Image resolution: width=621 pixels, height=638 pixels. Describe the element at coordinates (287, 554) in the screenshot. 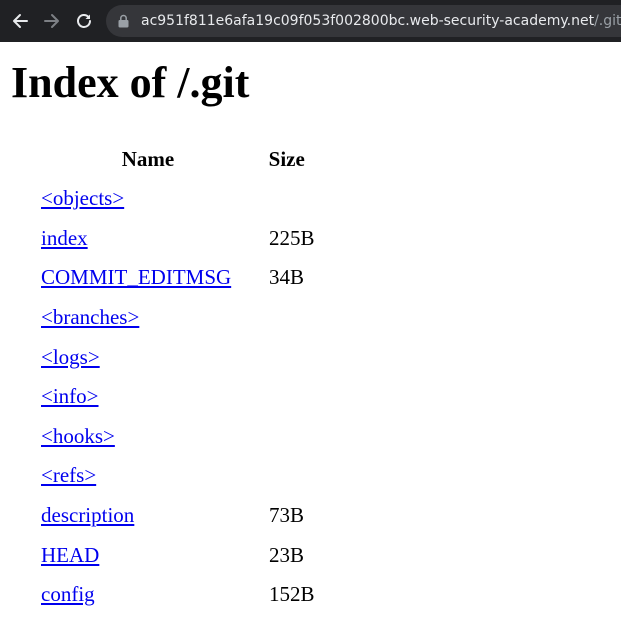

I see `file-size-cell: 23B` at that location.